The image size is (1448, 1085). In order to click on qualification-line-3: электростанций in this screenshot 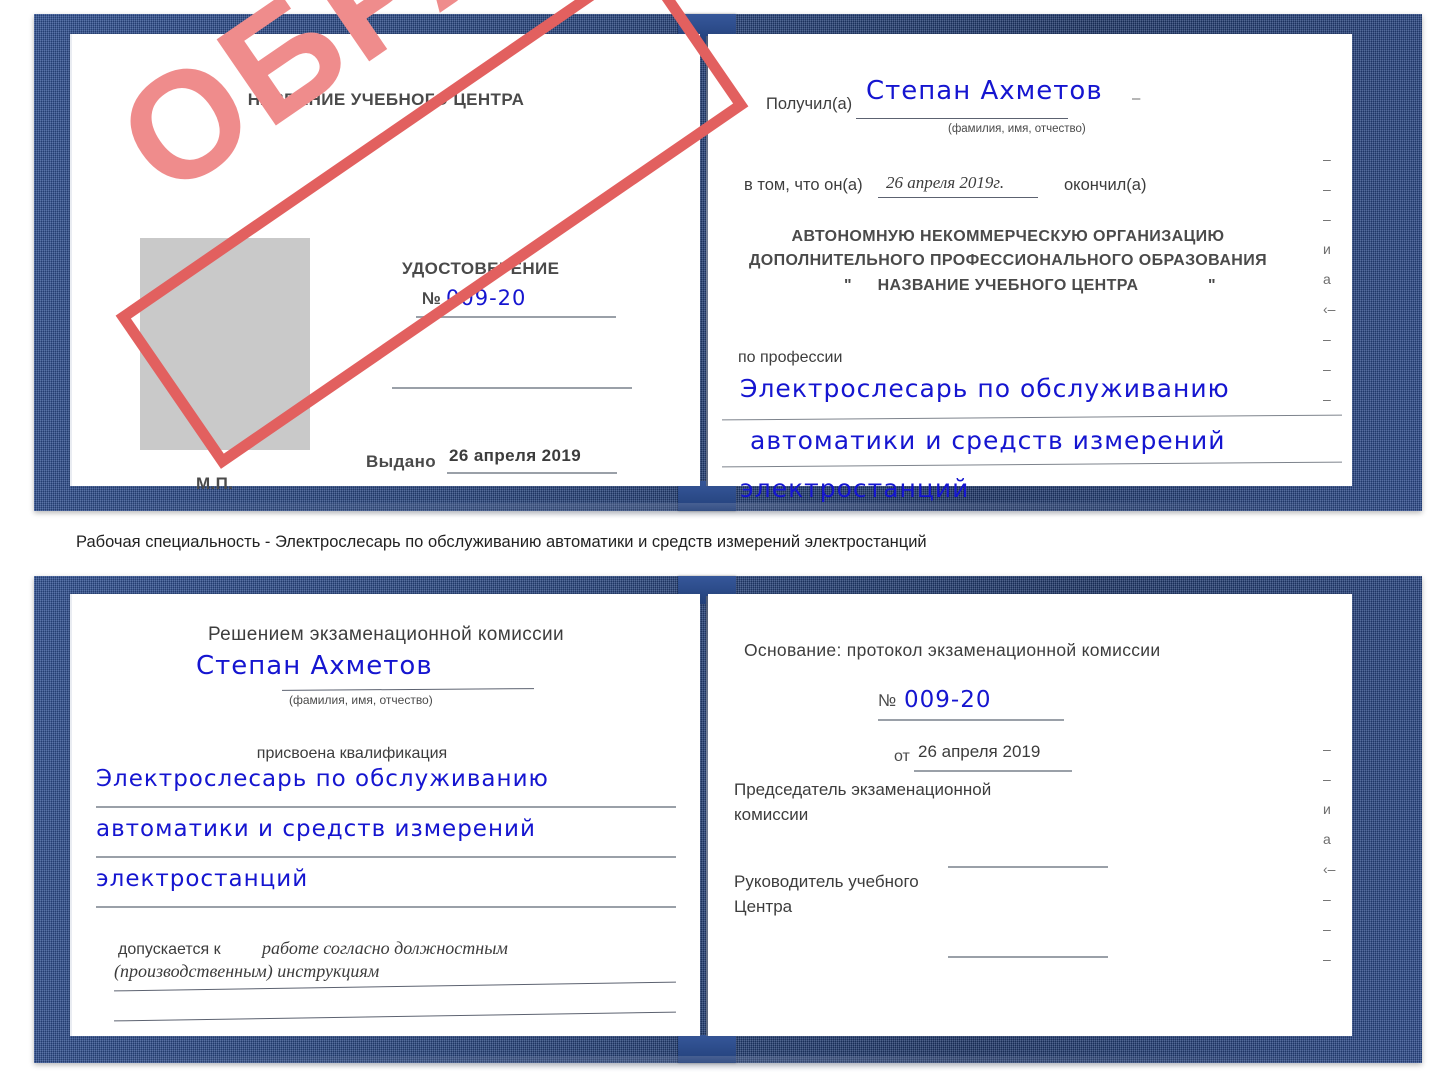, I will do `click(202, 879)`.